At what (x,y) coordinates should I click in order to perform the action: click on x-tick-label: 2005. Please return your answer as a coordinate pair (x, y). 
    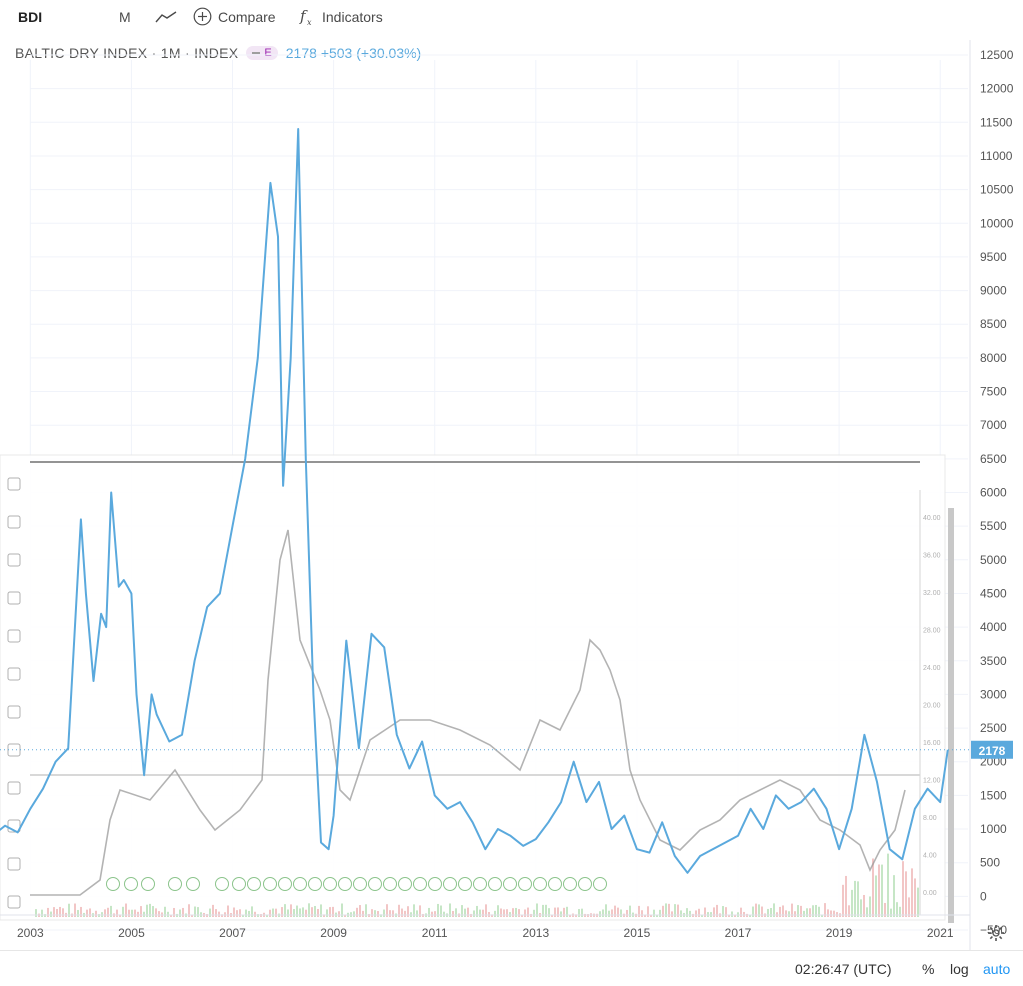
    Looking at the image, I should click on (131, 933).